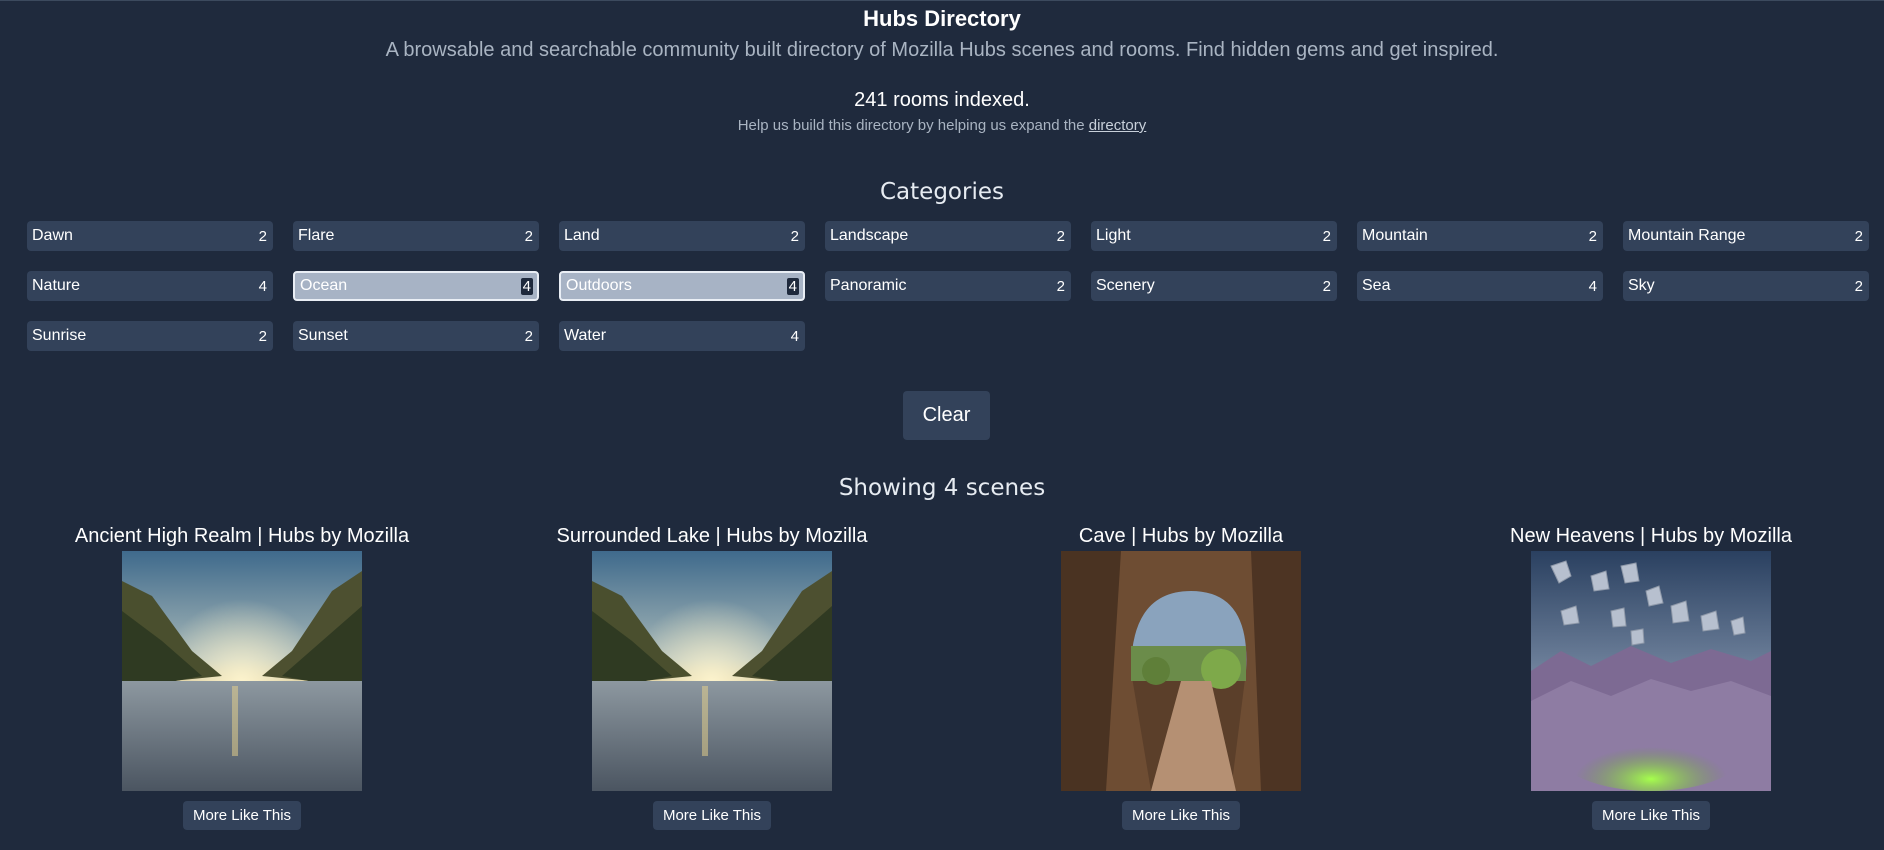  Describe the element at coordinates (150, 286) in the screenshot. I see `category-nature: Nature 4` at that location.